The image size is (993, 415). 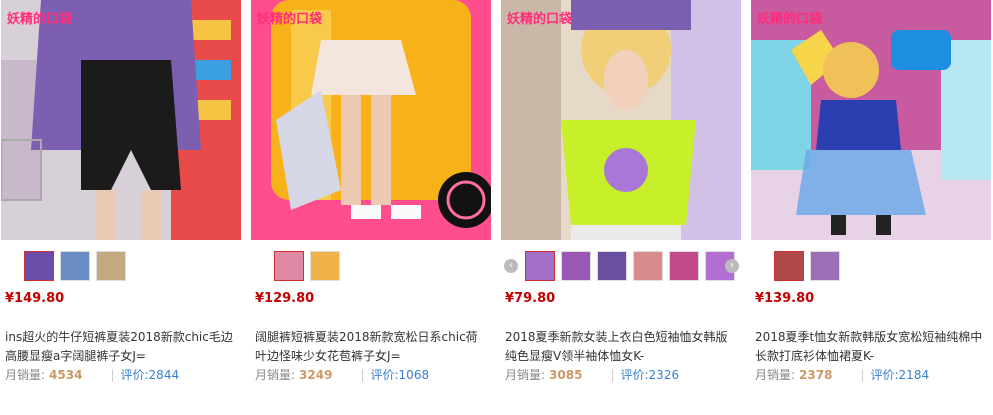 What do you see at coordinates (622, 347) in the screenshot?
I see `product-title: 2018夏季新款女装上衣白色短袖恤女韩版纯色显瘦V领半袖体恤女K-` at bounding box center [622, 347].